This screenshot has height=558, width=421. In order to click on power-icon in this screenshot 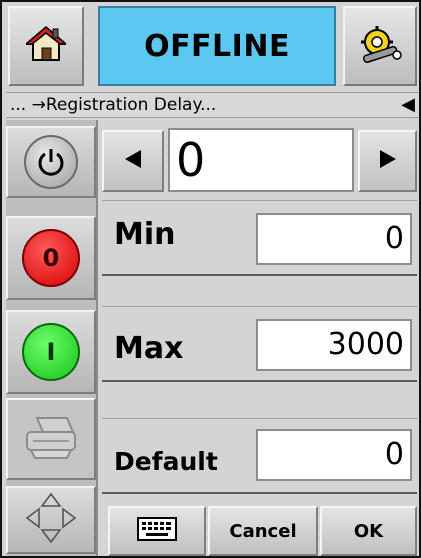, I will do `click(51, 162)`.